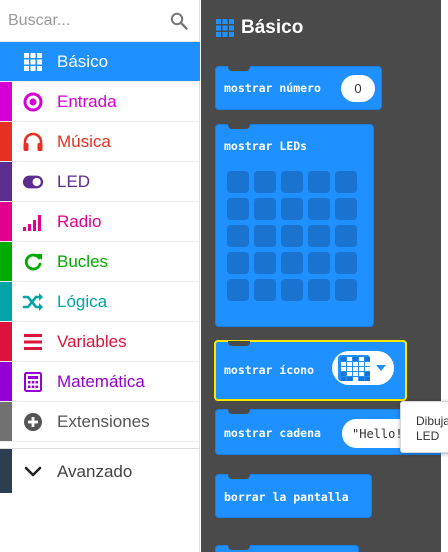 The image size is (448, 552). I want to click on category-entrada: Entrada, so click(100, 102).